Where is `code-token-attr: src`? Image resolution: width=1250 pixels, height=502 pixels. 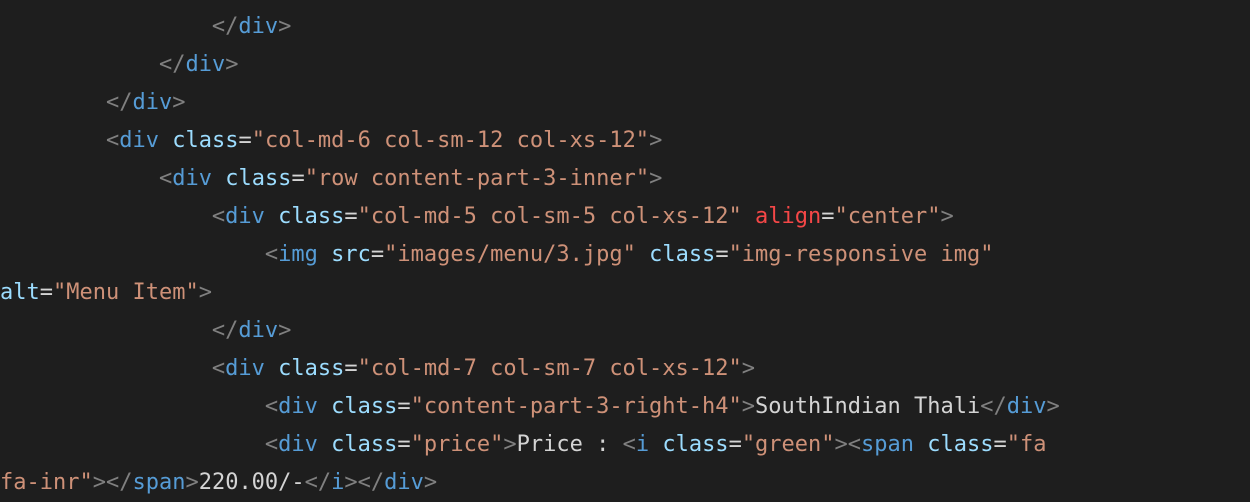
code-token-attr: src is located at coordinates (351, 254).